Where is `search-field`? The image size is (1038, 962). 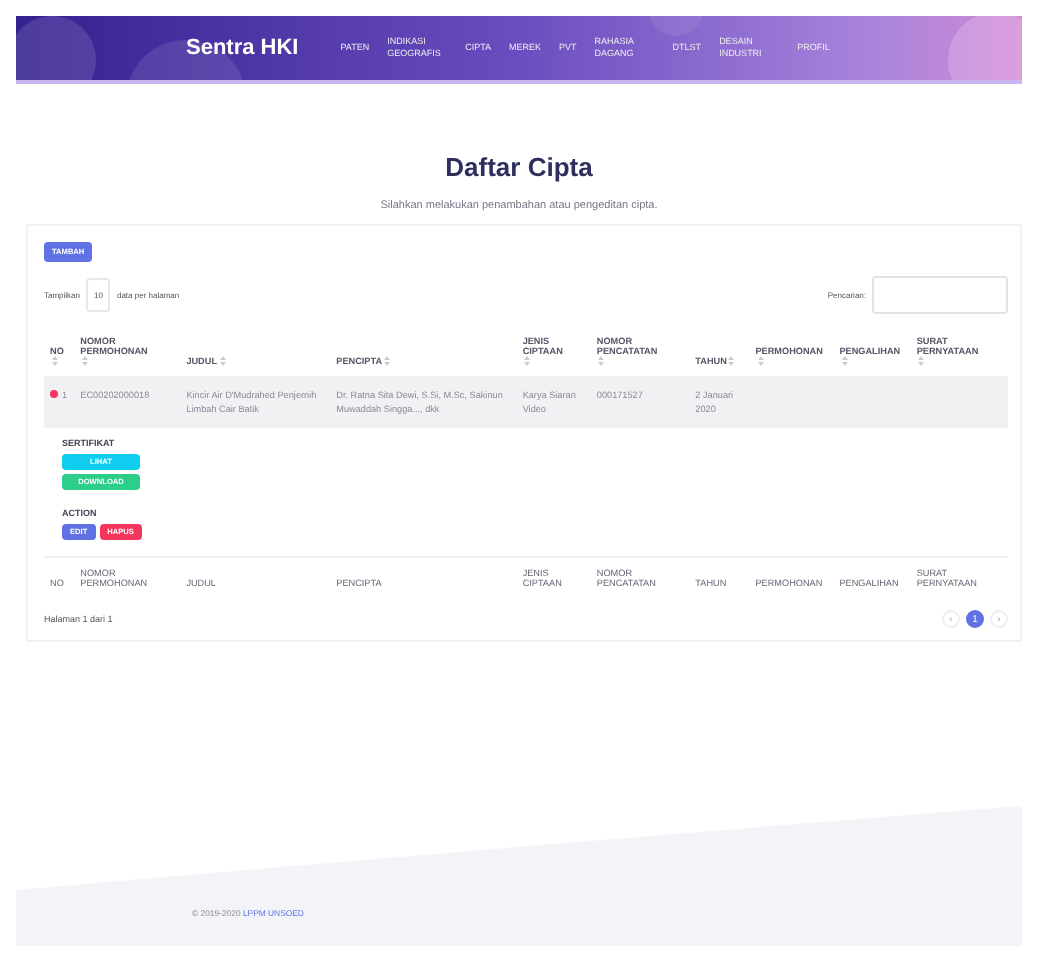
search-field is located at coordinates (940, 295).